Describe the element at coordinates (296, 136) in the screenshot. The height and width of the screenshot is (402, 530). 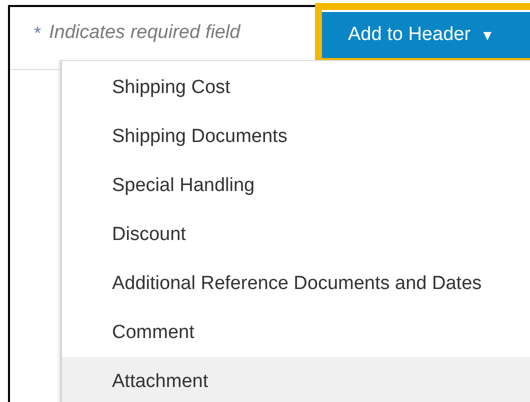
I see `menu-item: Shipping Documents` at that location.